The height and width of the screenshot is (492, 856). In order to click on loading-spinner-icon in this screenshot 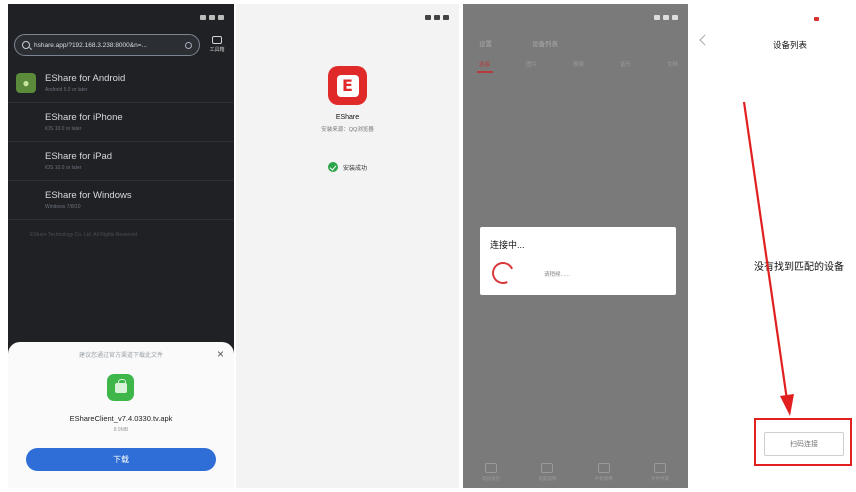, I will do `click(503, 273)`.